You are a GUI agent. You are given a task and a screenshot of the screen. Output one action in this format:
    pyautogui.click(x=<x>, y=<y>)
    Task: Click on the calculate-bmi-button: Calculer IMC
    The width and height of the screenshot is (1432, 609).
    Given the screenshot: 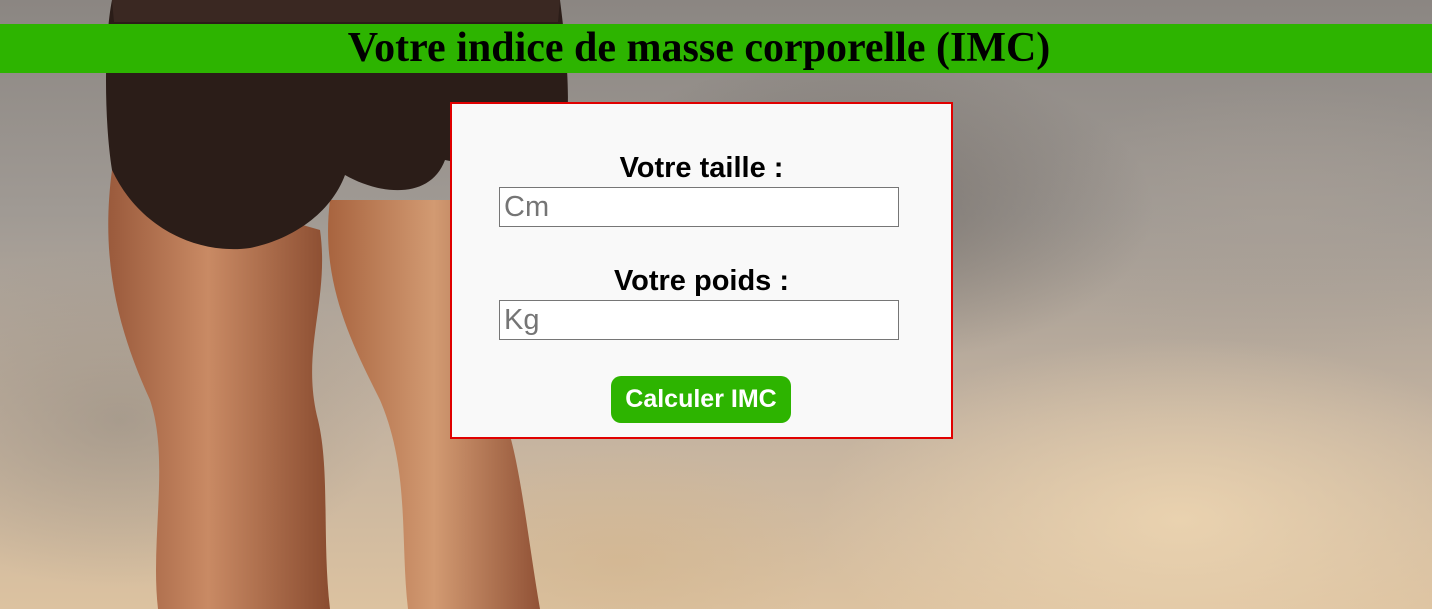 What is the action you would take?
    pyautogui.click(x=701, y=399)
    